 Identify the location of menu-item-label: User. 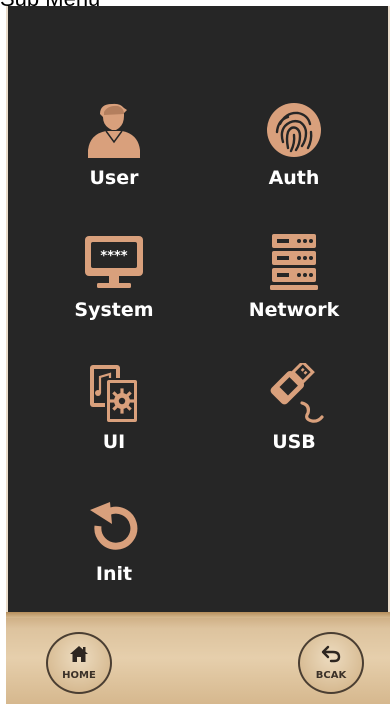
(114, 178).